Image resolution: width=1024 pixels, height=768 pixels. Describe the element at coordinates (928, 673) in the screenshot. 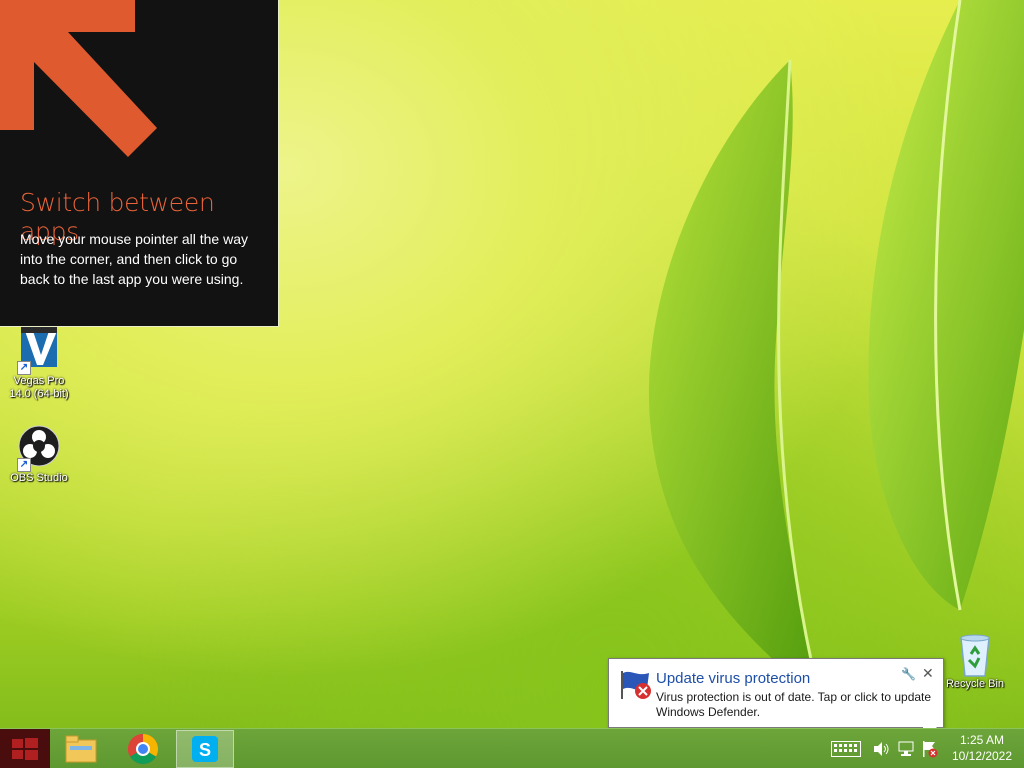

I see `close-icon: ✕` at that location.